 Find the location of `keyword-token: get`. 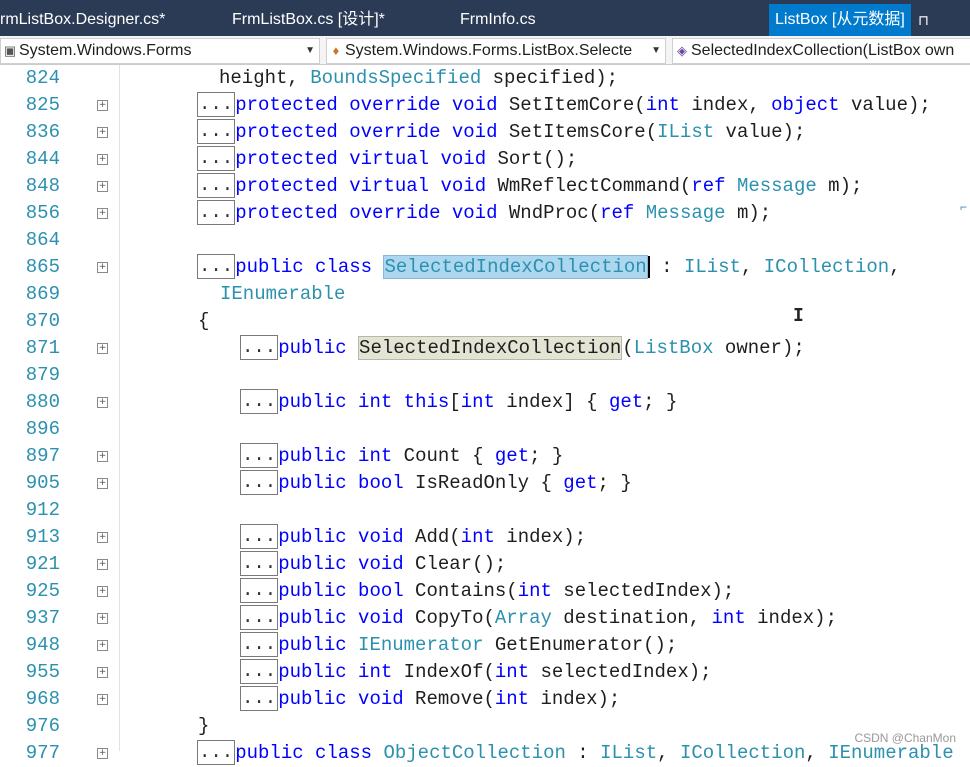

keyword-token: get is located at coordinates (580, 483).